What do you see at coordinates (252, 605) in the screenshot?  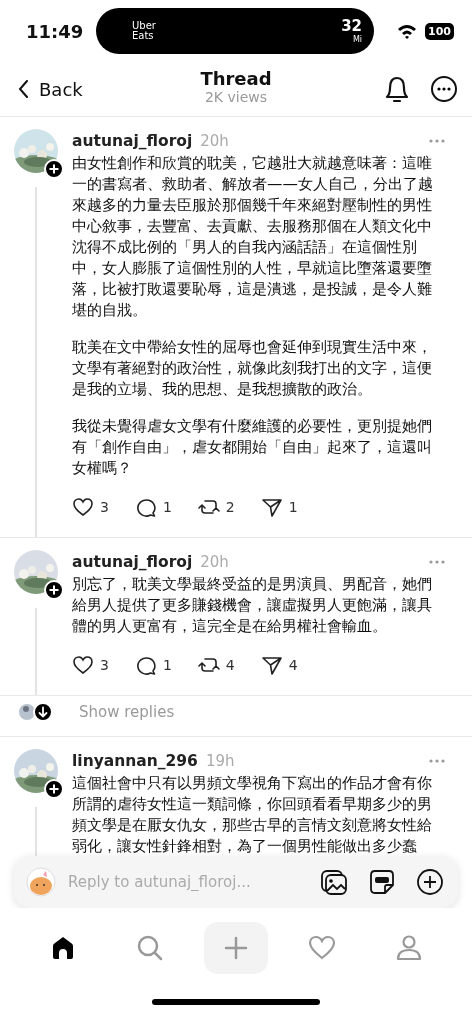 I see `post-text: 別忘了，耽美文學最終受益的是男演員、男配音，她們給男人提供了更多賺錢機會，讓虛擬男人更飽滿，讓具體的男人更富有，這完全是在給男權社會輸血。` at bounding box center [252, 605].